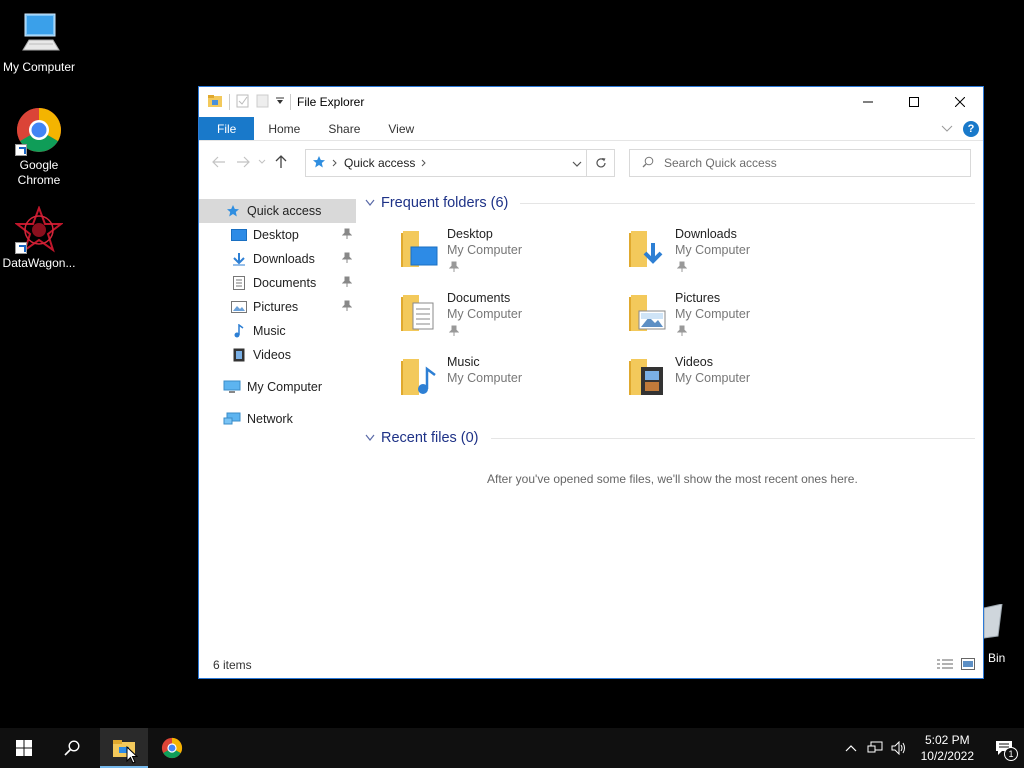  I want to click on folder-tile-pictures: Pictures My Computer, so click(737, 321).